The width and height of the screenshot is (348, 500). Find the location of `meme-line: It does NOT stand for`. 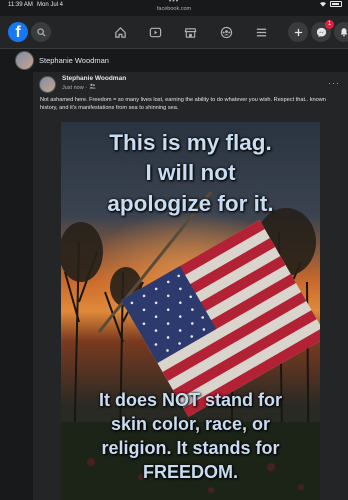

meme-line: It does NOT stand for is located at coordinates (190, 400).